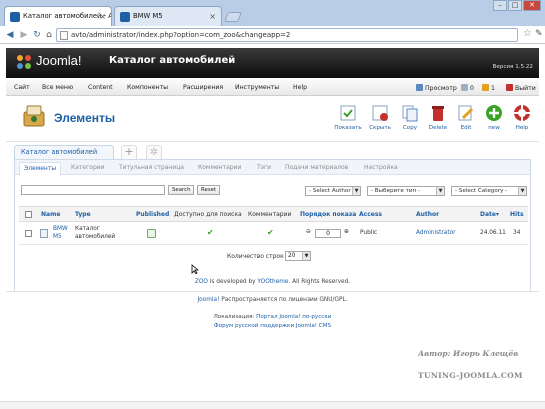 The height and width of the screenshot is (409, 545). What do you see at coordinates (406, 191) in the screenshot?
I see `type-filter-select: - Выберите тип - ▼` at bounding box center [406, 191].